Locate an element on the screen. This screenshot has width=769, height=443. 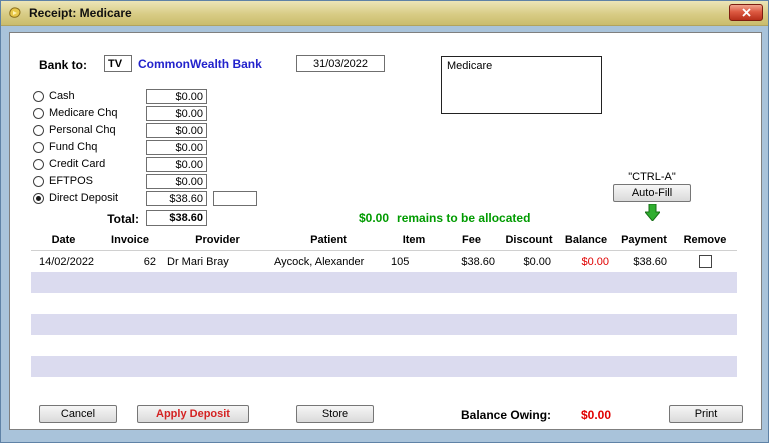
print-button: Print is located at coordinates (706, 414).